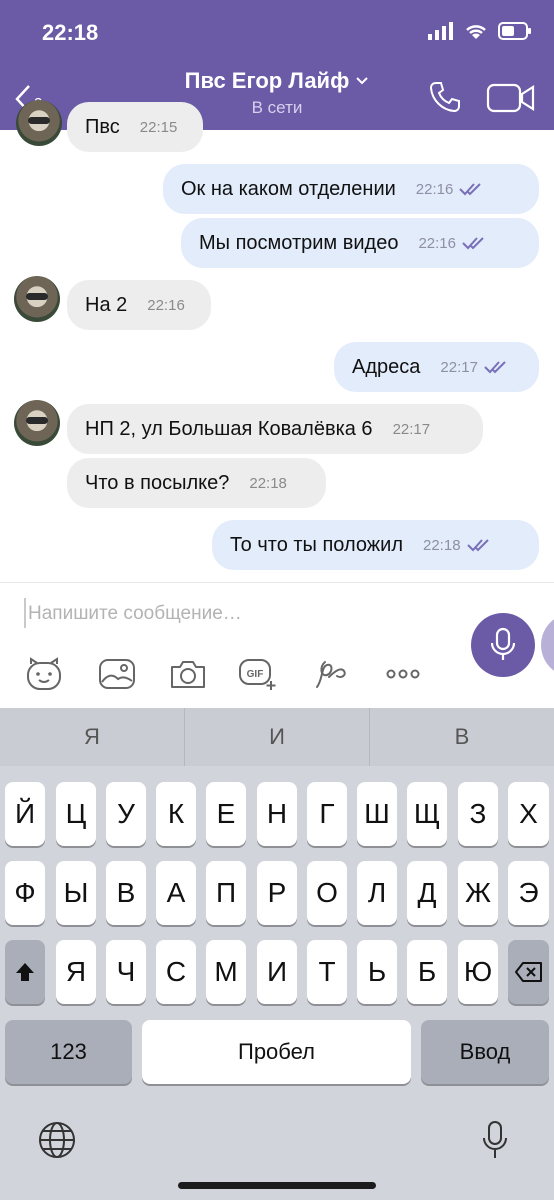  What do you see at coordinates (351, 189) in the screenshot?
I see `message-outgoing: Ок на каком отделении 22:16` at bounding box center [351, 189].